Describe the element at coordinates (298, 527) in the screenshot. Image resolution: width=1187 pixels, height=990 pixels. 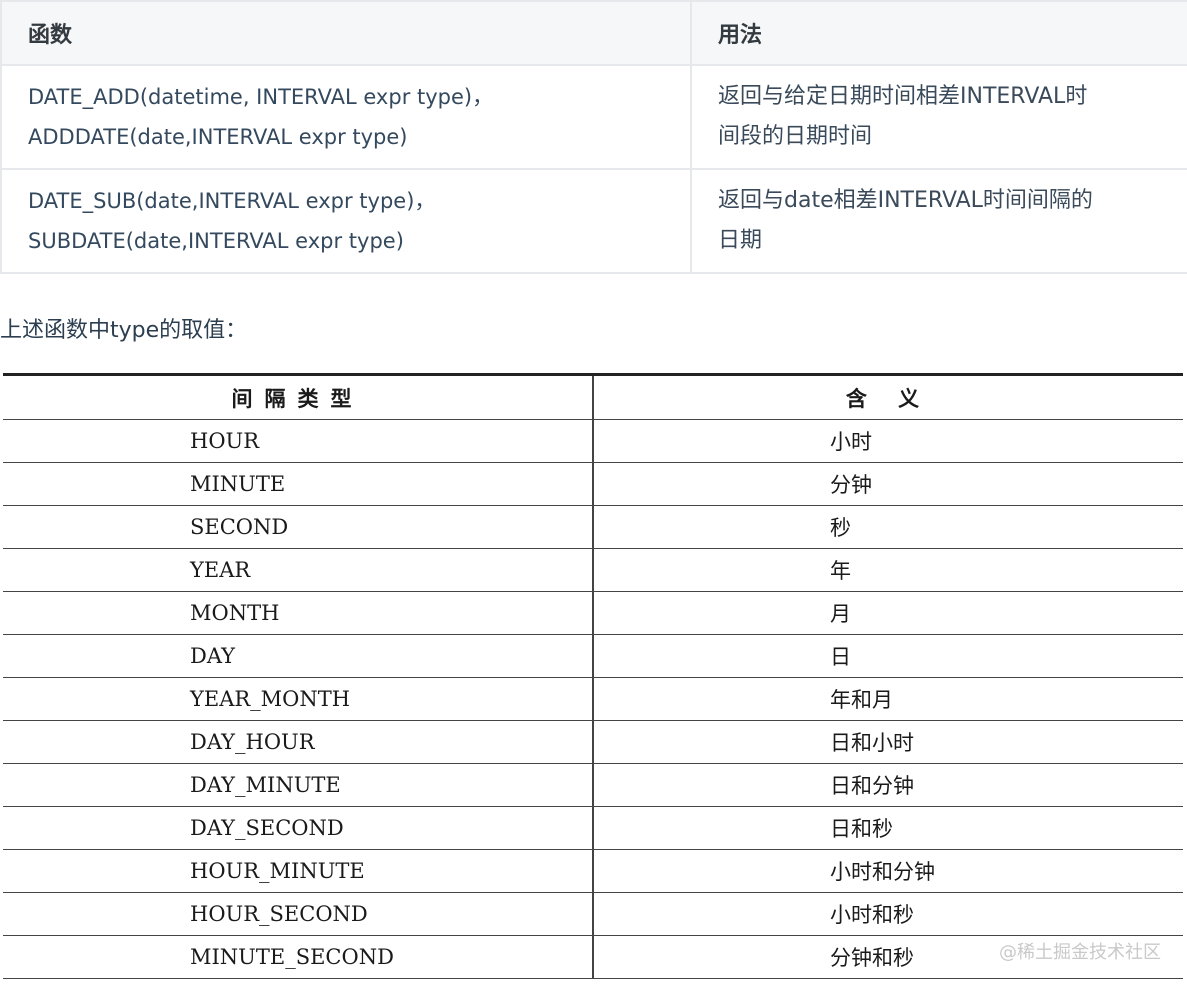
I see `interval-type-cell: SECOND` at that location.